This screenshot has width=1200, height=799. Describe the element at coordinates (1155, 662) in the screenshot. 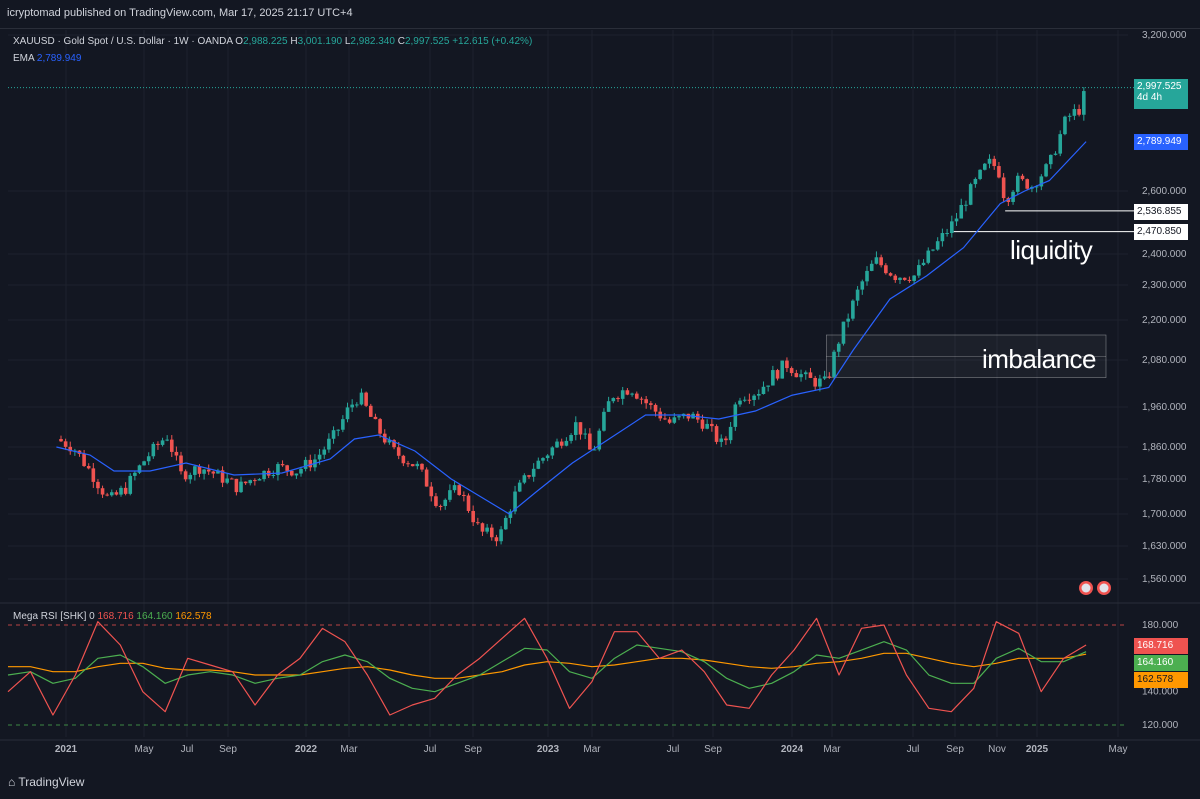

I see `rsi-tag-2-value: 164.160` at that location.